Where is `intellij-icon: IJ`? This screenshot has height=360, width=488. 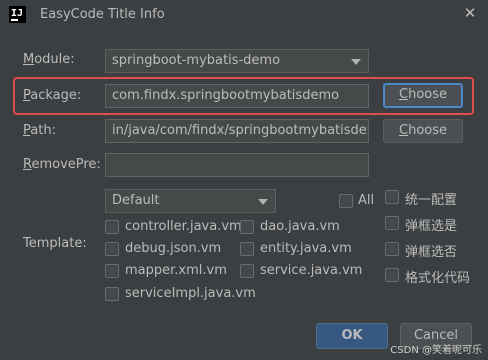 intellij-icon: IJ is located at coordinates (17, 14).